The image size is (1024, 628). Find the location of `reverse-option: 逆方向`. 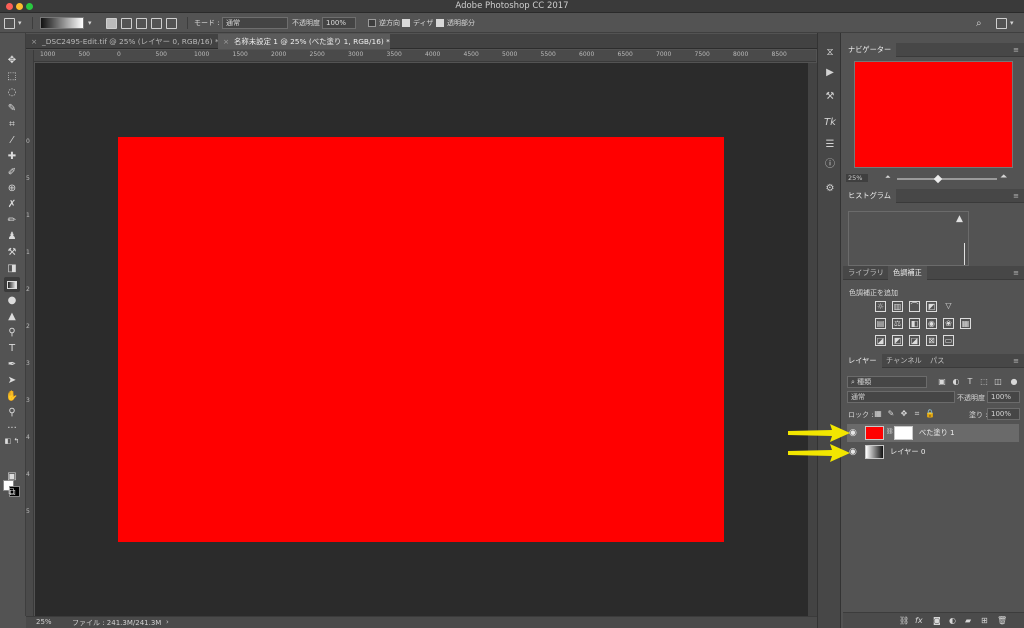

reverse-option: 逆方向 is located at coordinates (384, 23).